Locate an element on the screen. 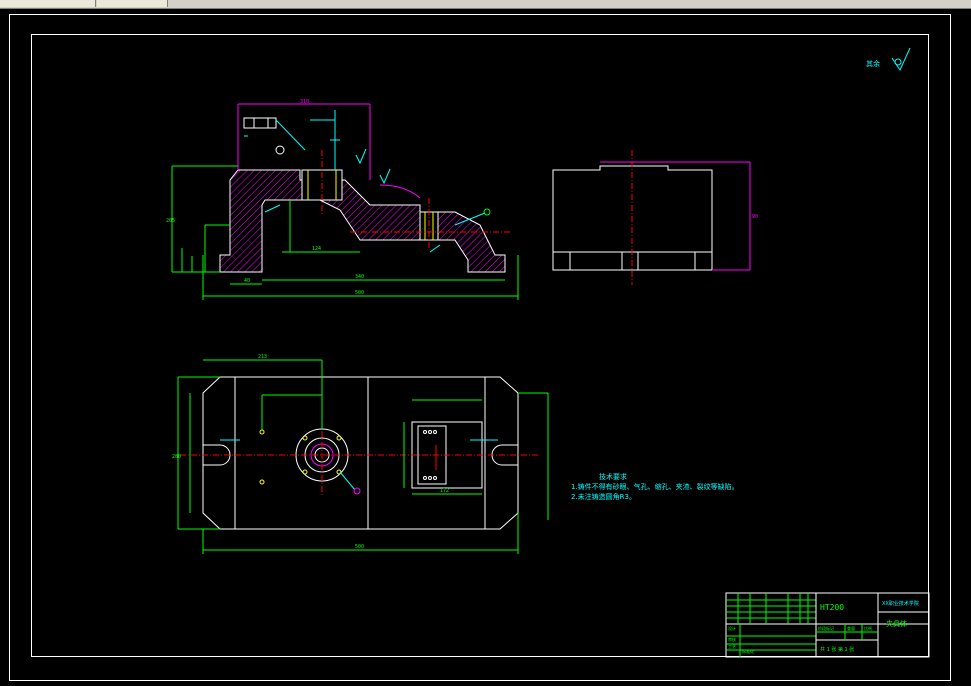  dim-plan-total: 500 is located at coordinates (359, 547).